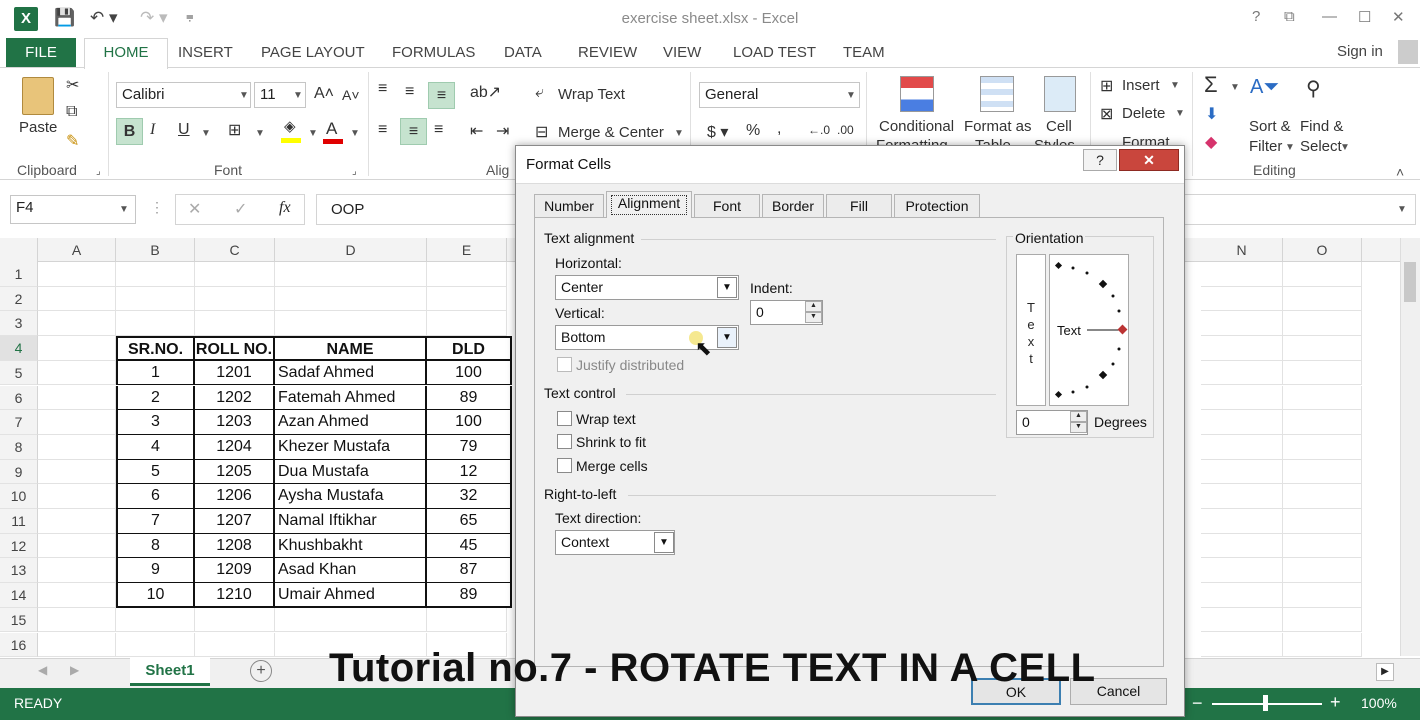  I want to click on table-cell: 6, so click(155, 496).